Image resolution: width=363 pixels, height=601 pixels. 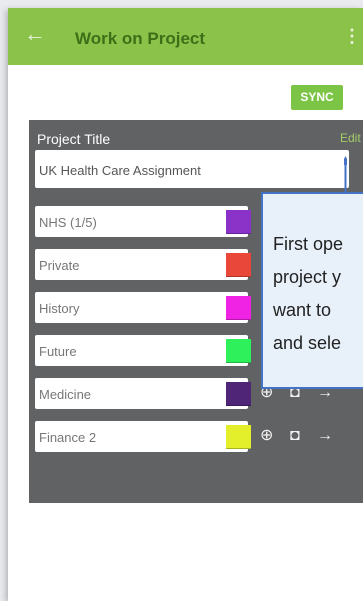 What do you see at coordinates (35, 34) in the screenshot?
I see `back-arrow-icon: ←` at bounding box center [35, 34].